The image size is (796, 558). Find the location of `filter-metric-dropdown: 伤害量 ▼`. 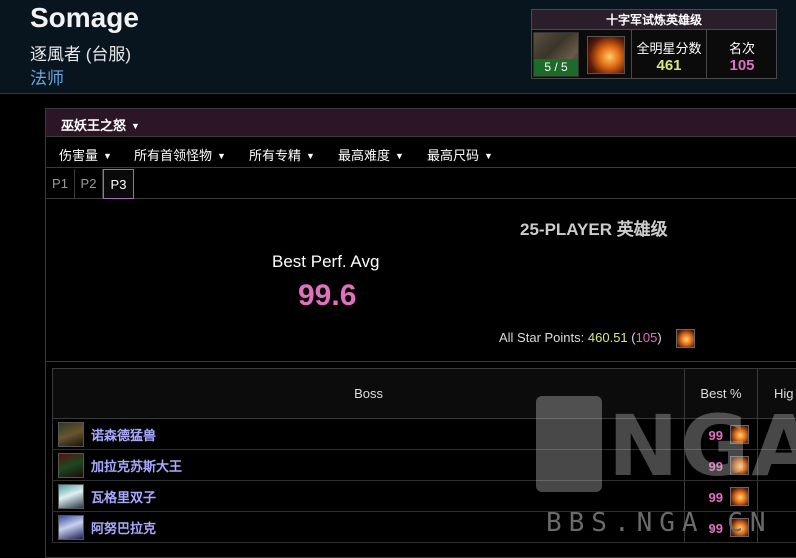

filter-metric-dropdown: 伤害量 ▼ is located at coordinates (85, 154).